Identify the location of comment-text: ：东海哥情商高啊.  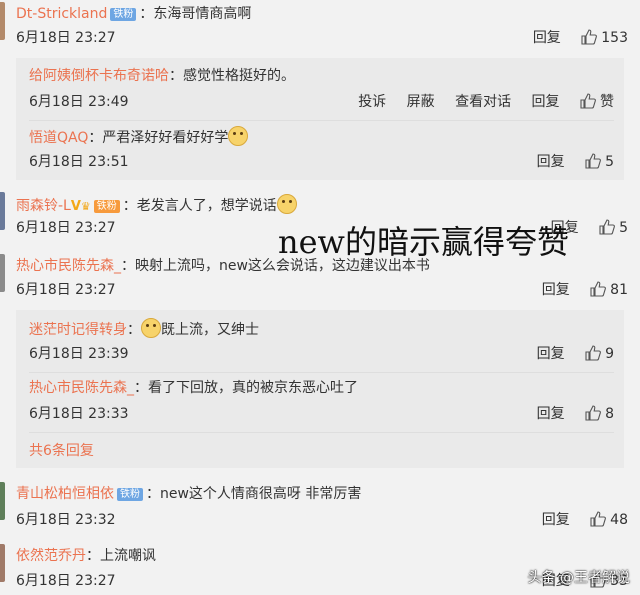
(195, 14).